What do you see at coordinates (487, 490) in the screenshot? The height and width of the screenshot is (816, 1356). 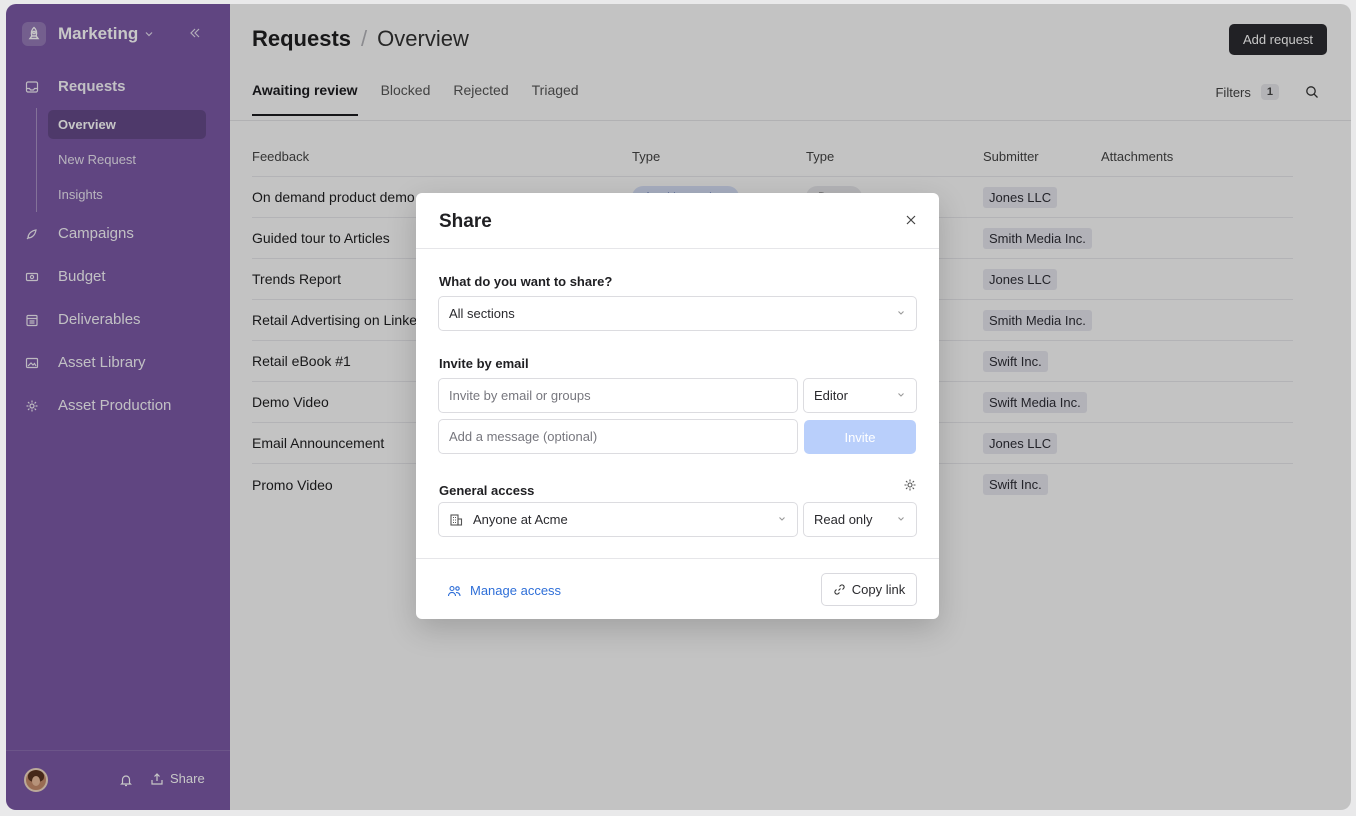 I see `general-access-label: General access` at bounding box center [487, 490].